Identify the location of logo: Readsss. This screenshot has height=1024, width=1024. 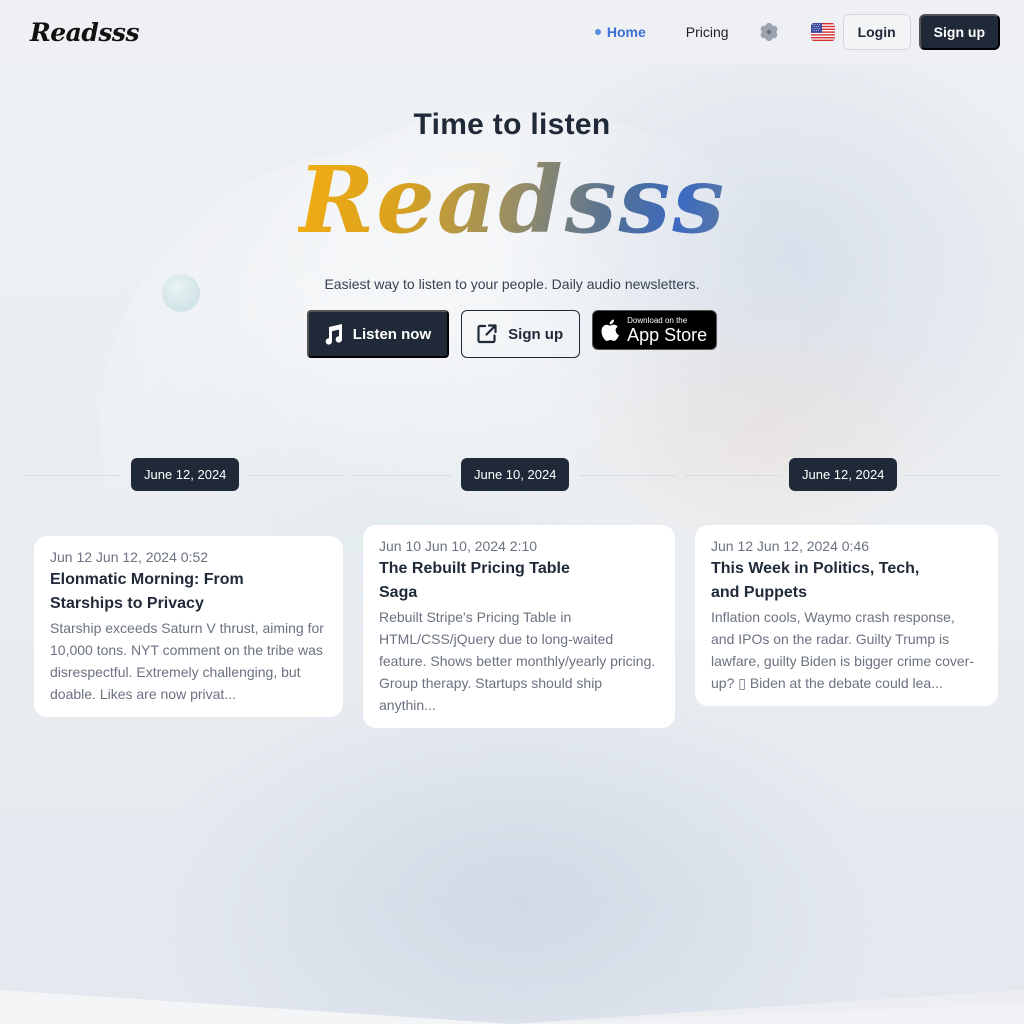
(85, 32).